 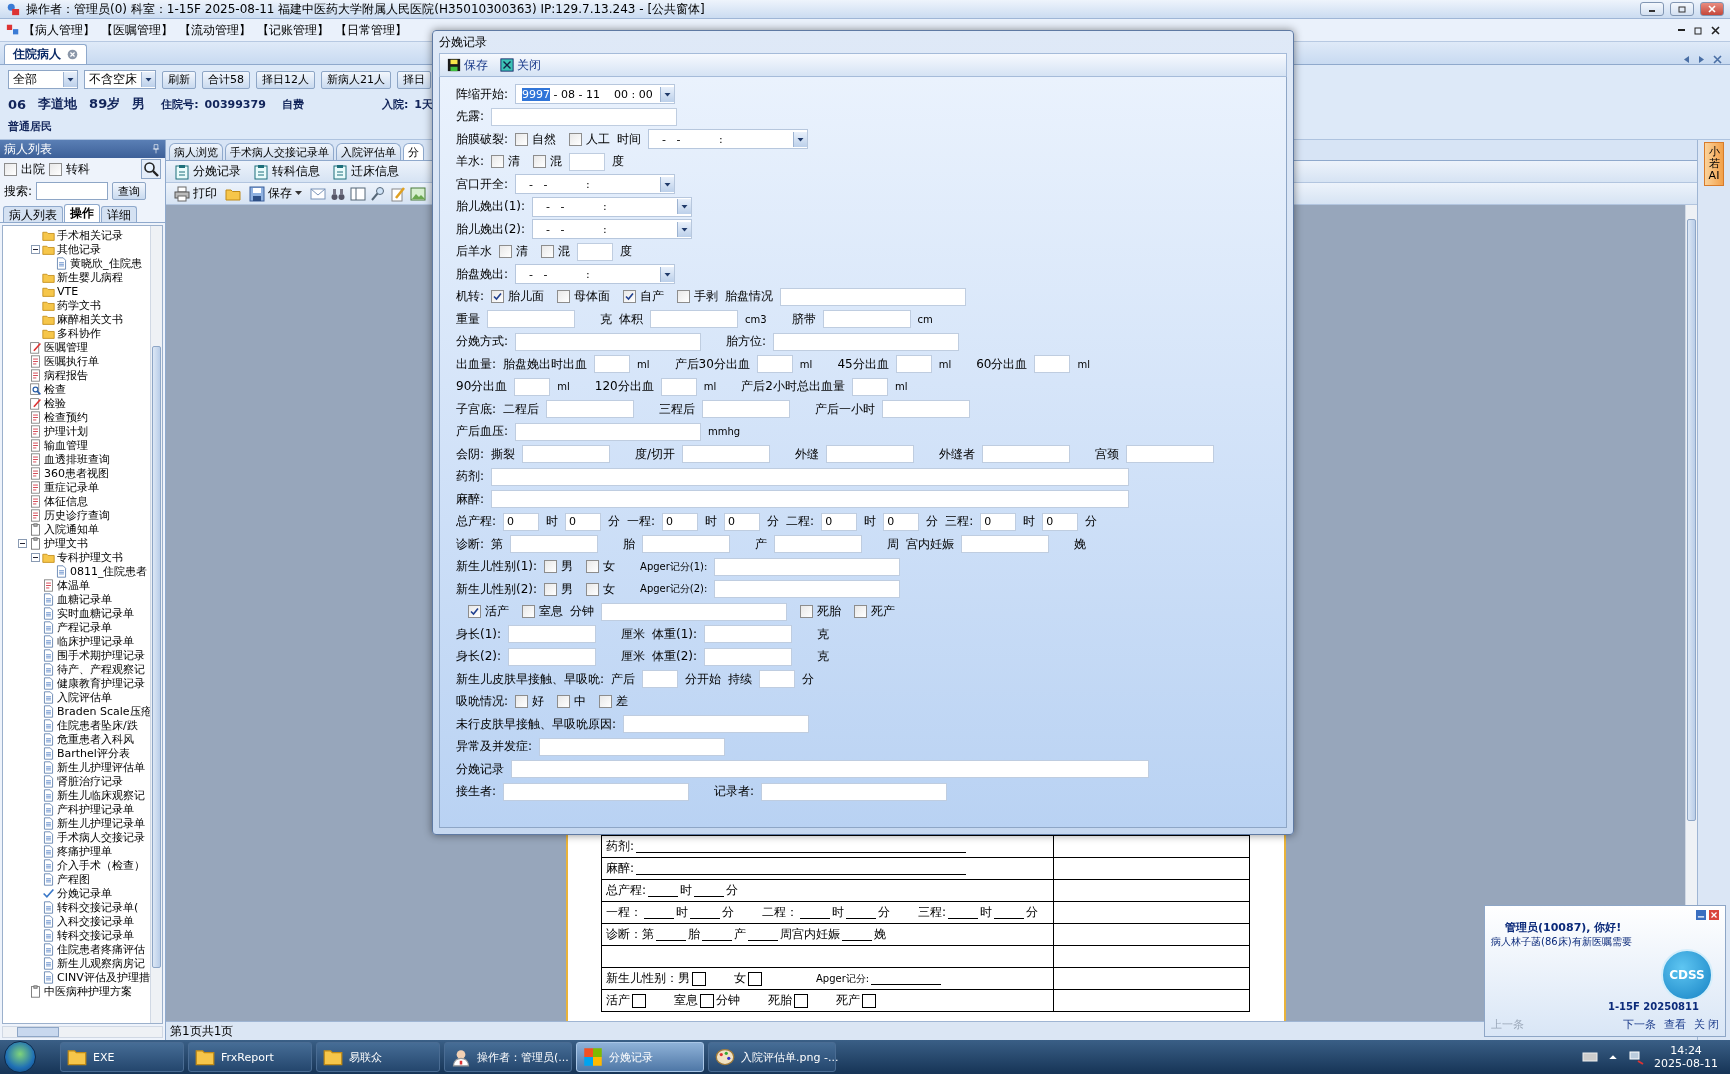 I want to click on query-button: 查询, so click(x=129, y=191).